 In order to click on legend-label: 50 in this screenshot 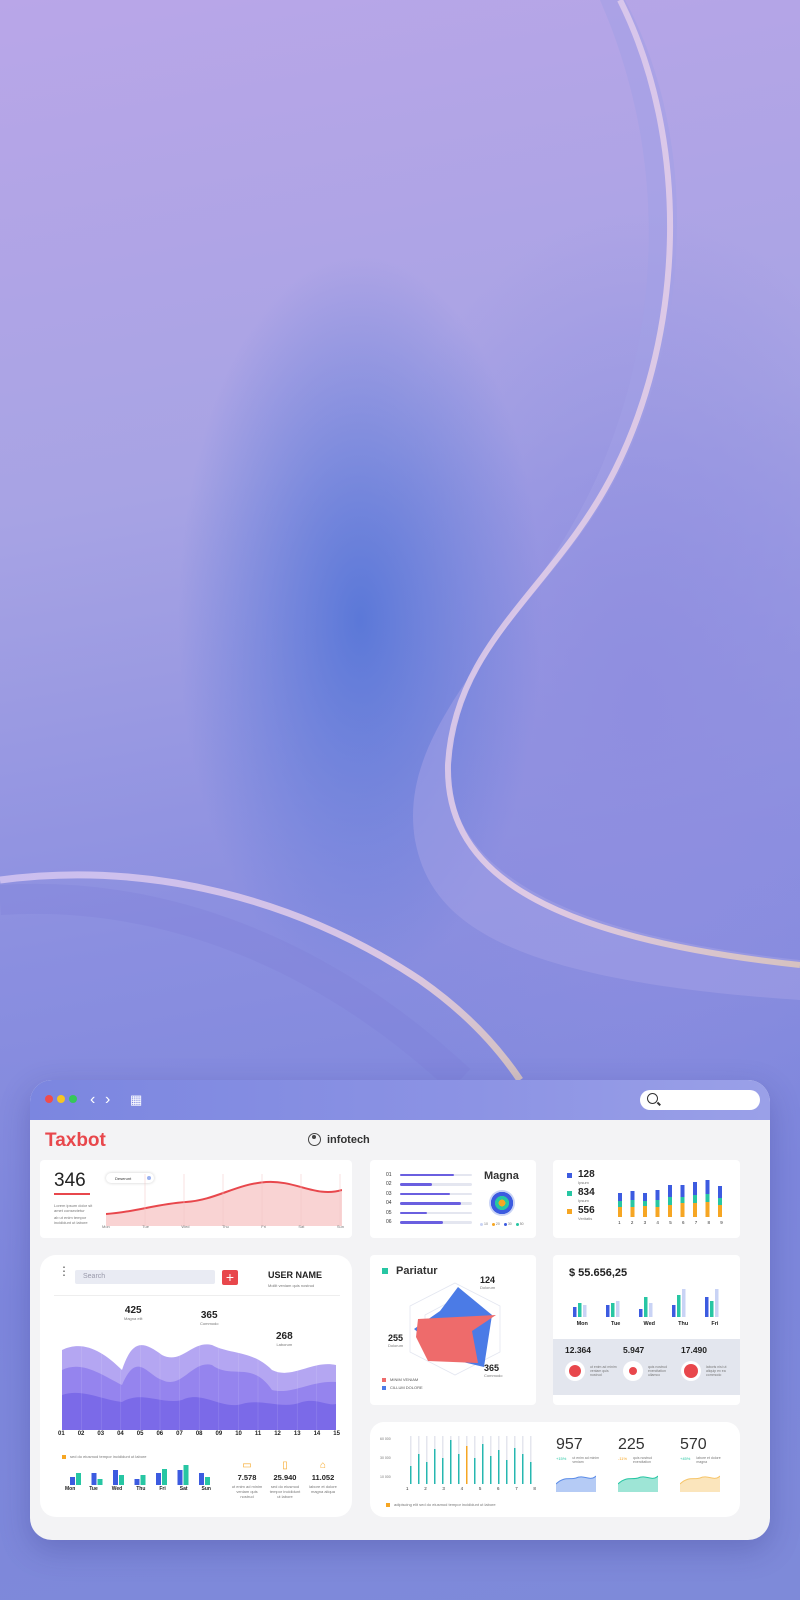, I will do `click(521, 1224)`.